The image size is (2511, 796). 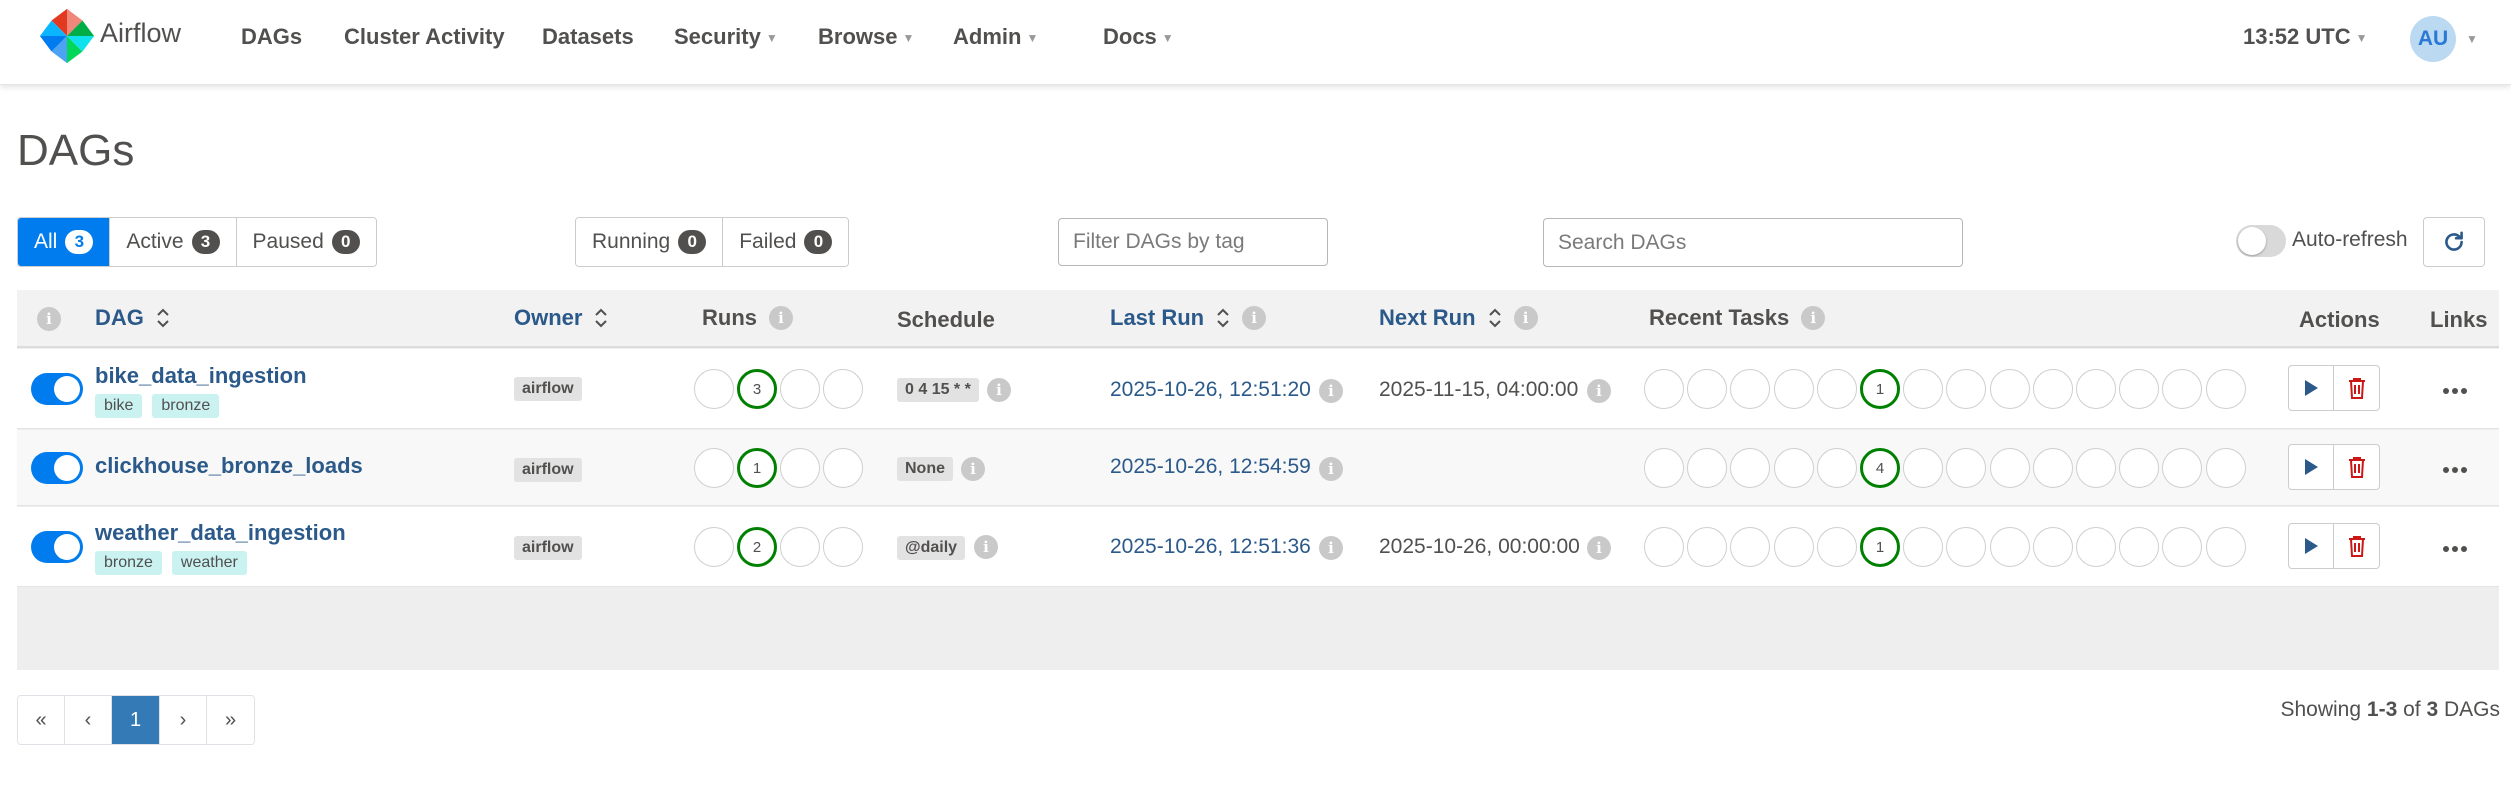 What do you see at coordinates (1458, 318) in the screenshot?
I see `sort-by-next-run-header: Next Run i` at bounding box center [1458, 318].